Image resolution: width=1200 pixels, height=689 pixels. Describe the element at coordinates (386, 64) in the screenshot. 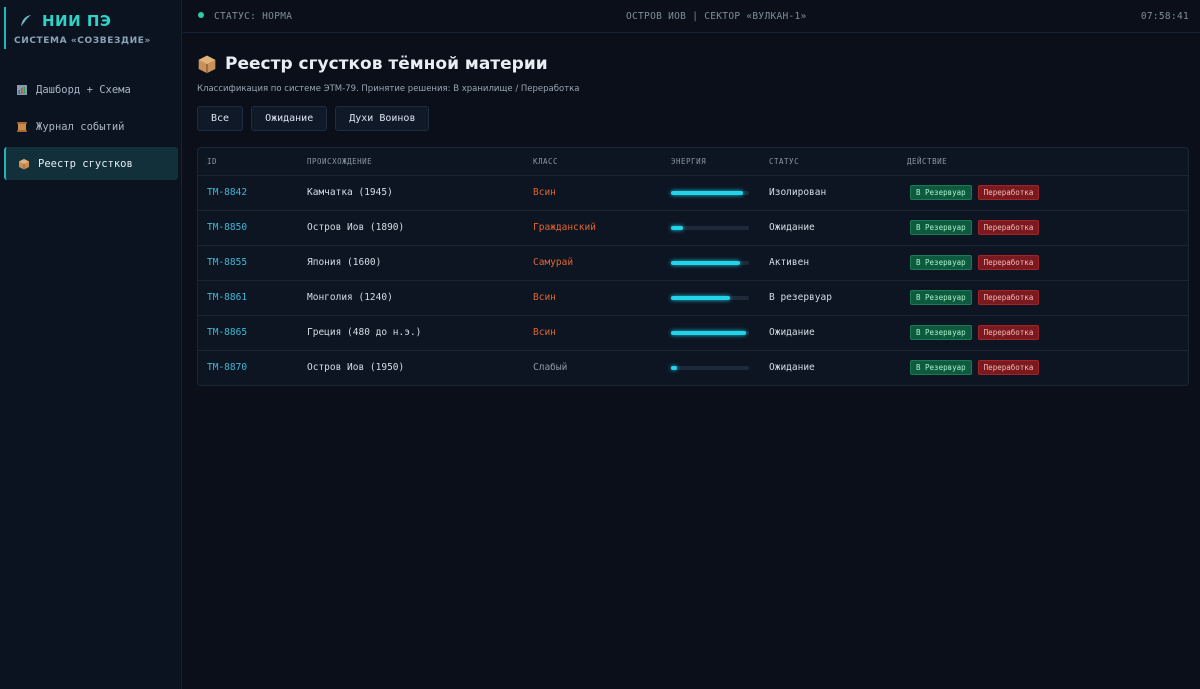

I see `page-title-text: Реестр сгустков тёмной материи` at that location.